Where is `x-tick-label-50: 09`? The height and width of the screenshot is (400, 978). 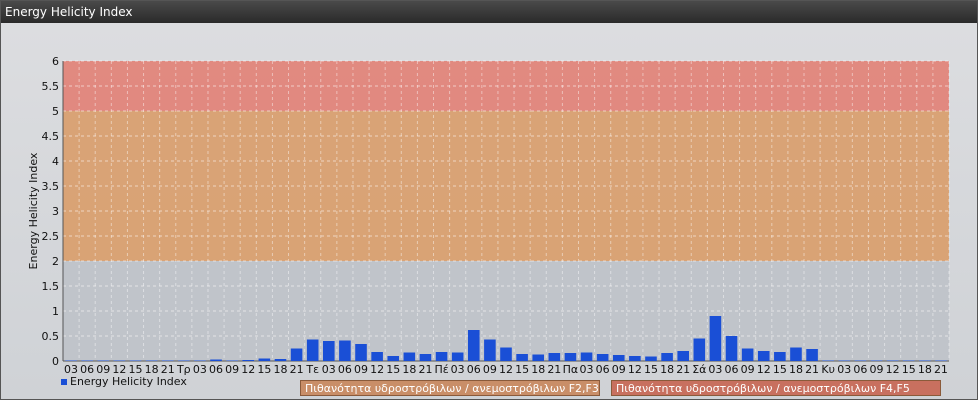
x-tick-label-50: 09 is located at coordinates (877, 369).